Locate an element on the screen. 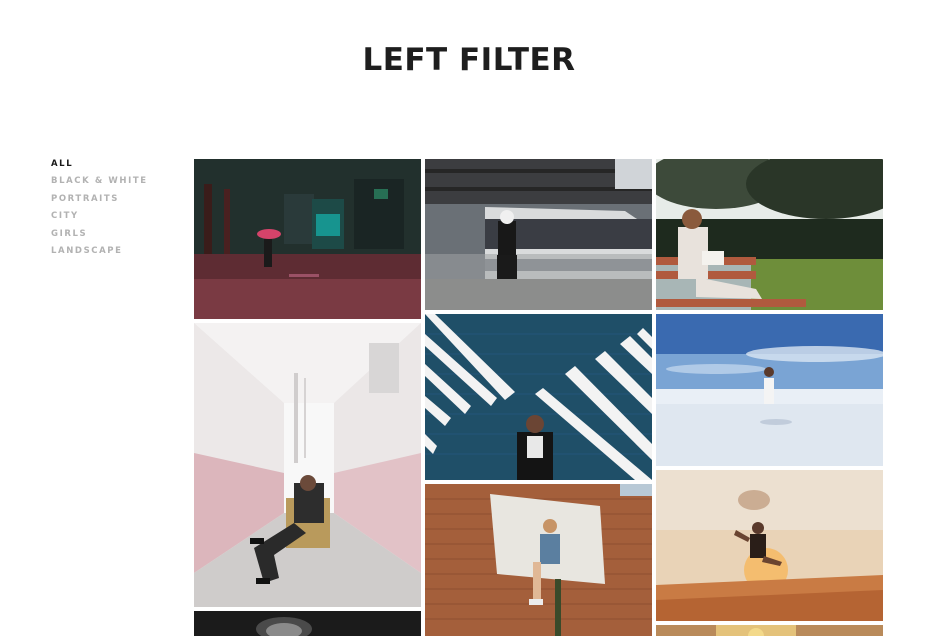 The height and width of the screenshot is (636, 938). filter-girls: GIRLS is located at coordinates (116, 236).